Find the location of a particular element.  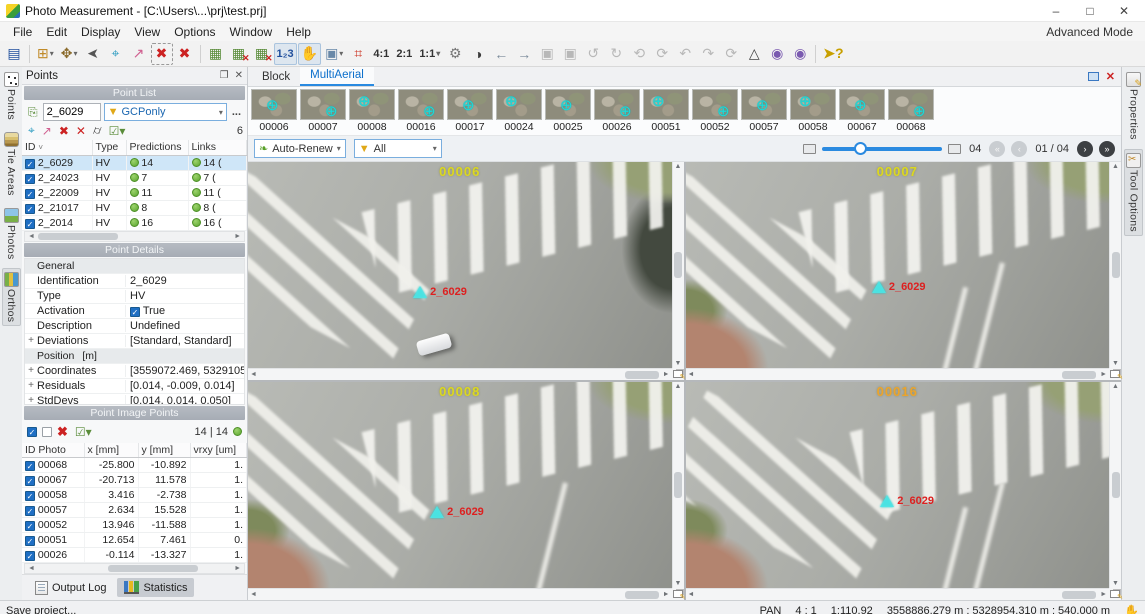

measure-icon: ⌖ is located at coordinates (31, 130).